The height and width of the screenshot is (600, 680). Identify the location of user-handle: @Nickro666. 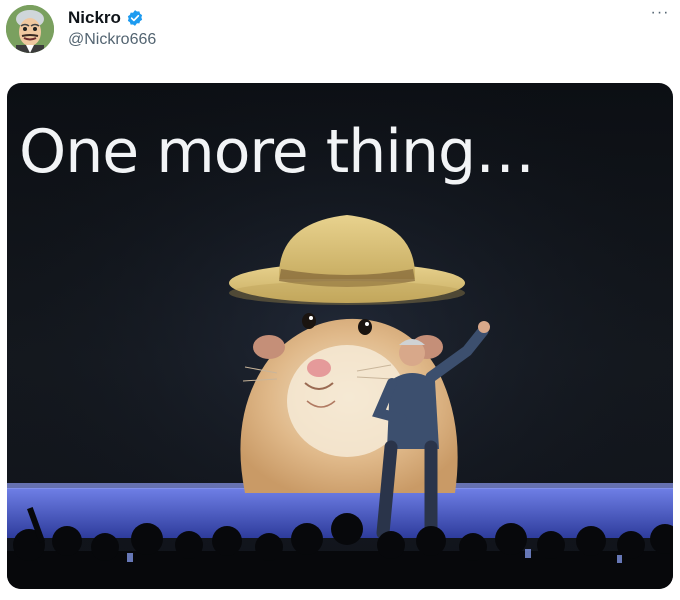
(112, 40).